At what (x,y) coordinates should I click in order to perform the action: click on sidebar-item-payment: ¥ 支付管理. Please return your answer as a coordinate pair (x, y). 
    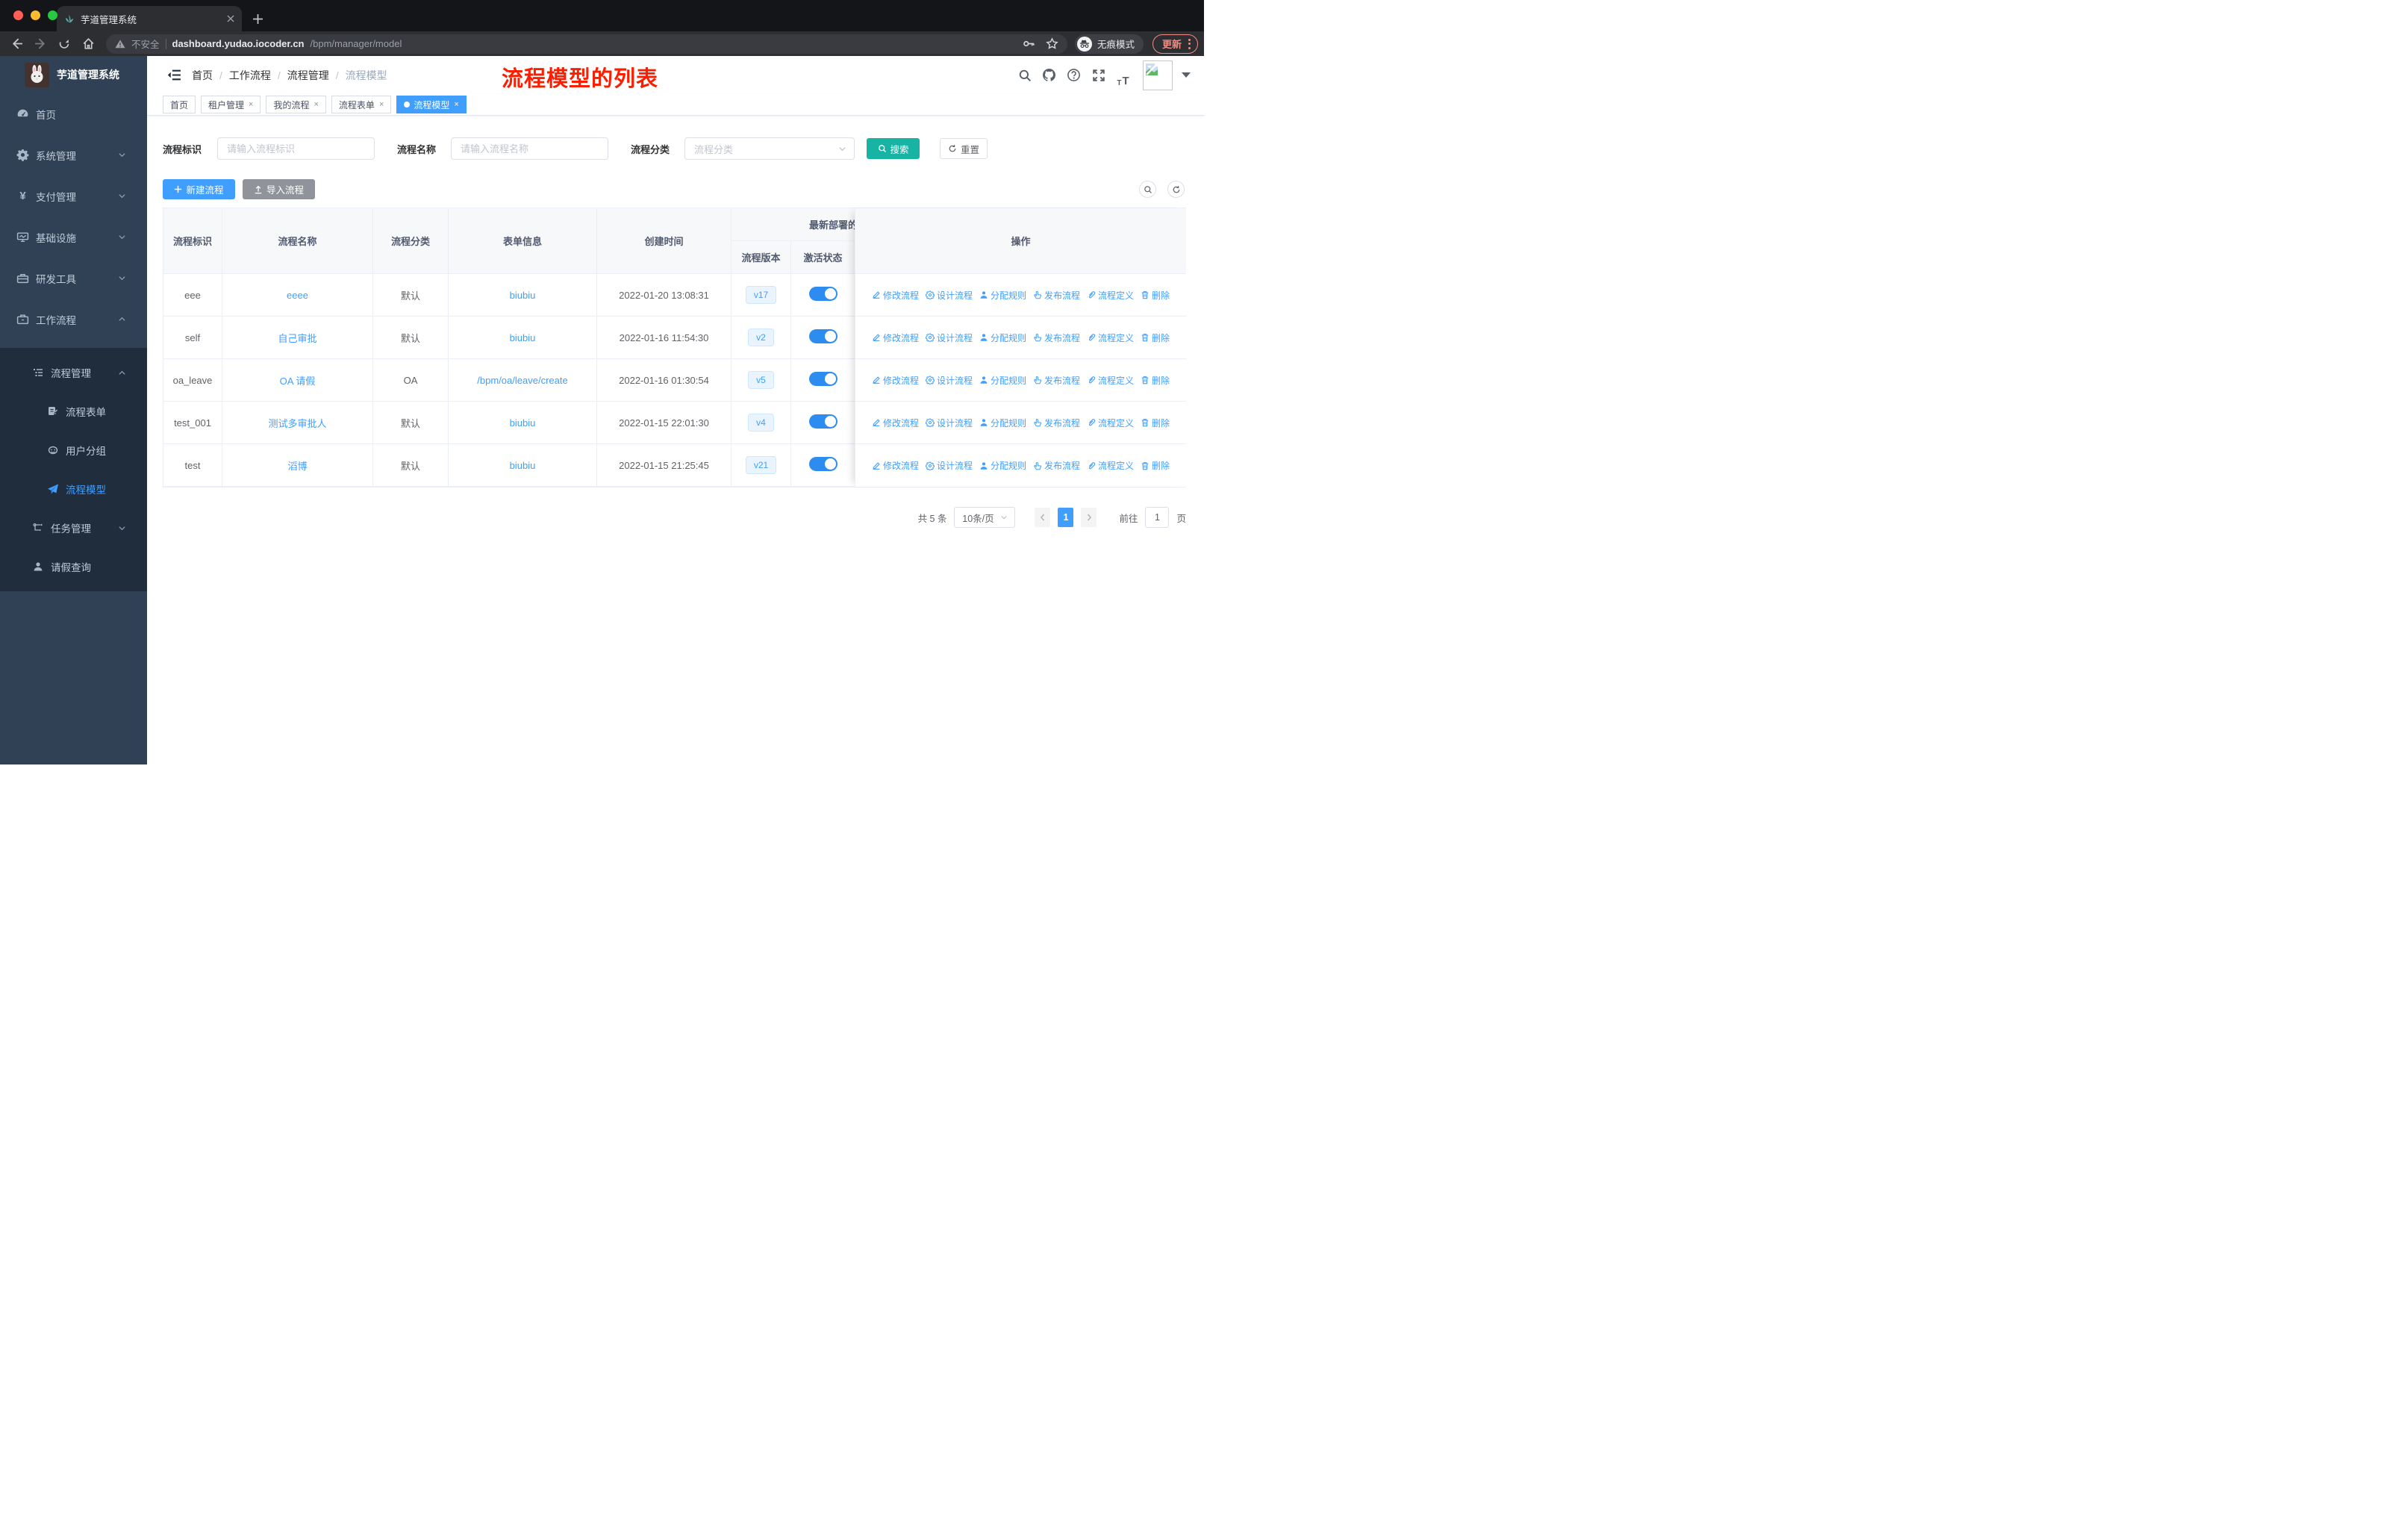
    Looking at the image, I should click on (73, 196).